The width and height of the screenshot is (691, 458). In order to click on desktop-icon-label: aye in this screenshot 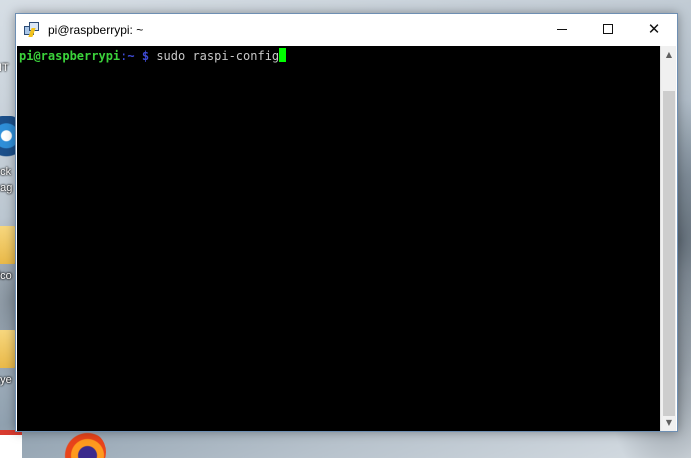, I will do `click(6, 380)`.